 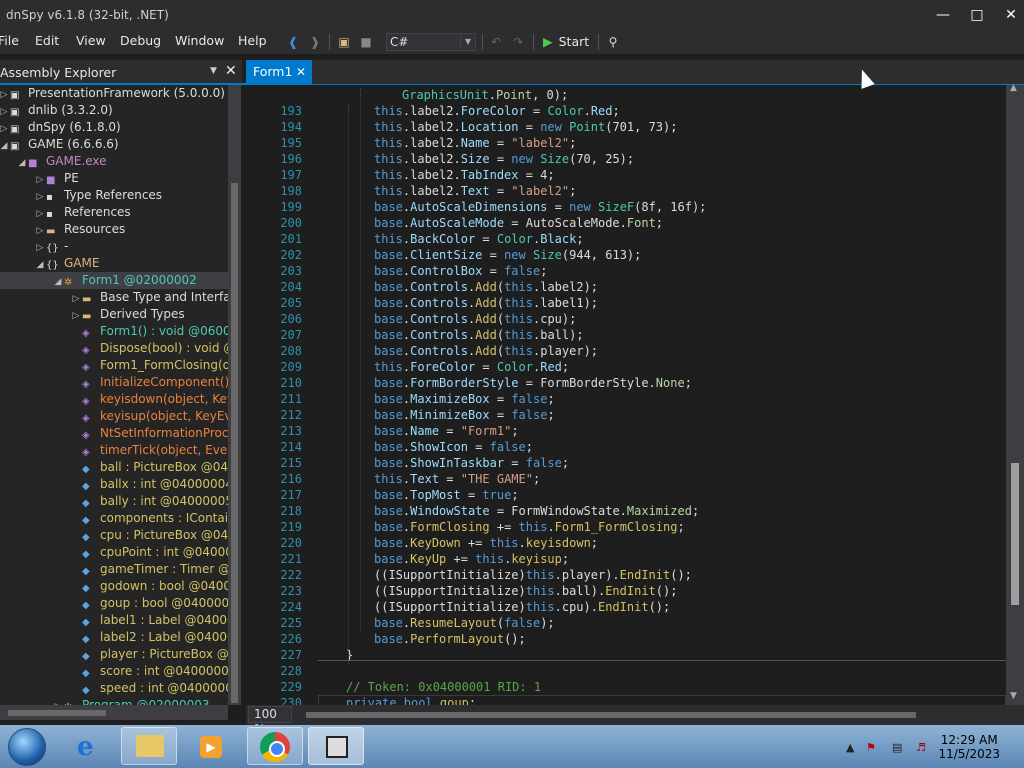 I want to click on tree-node: ◆ speed : int @04000003, so click(x=149, y=688).